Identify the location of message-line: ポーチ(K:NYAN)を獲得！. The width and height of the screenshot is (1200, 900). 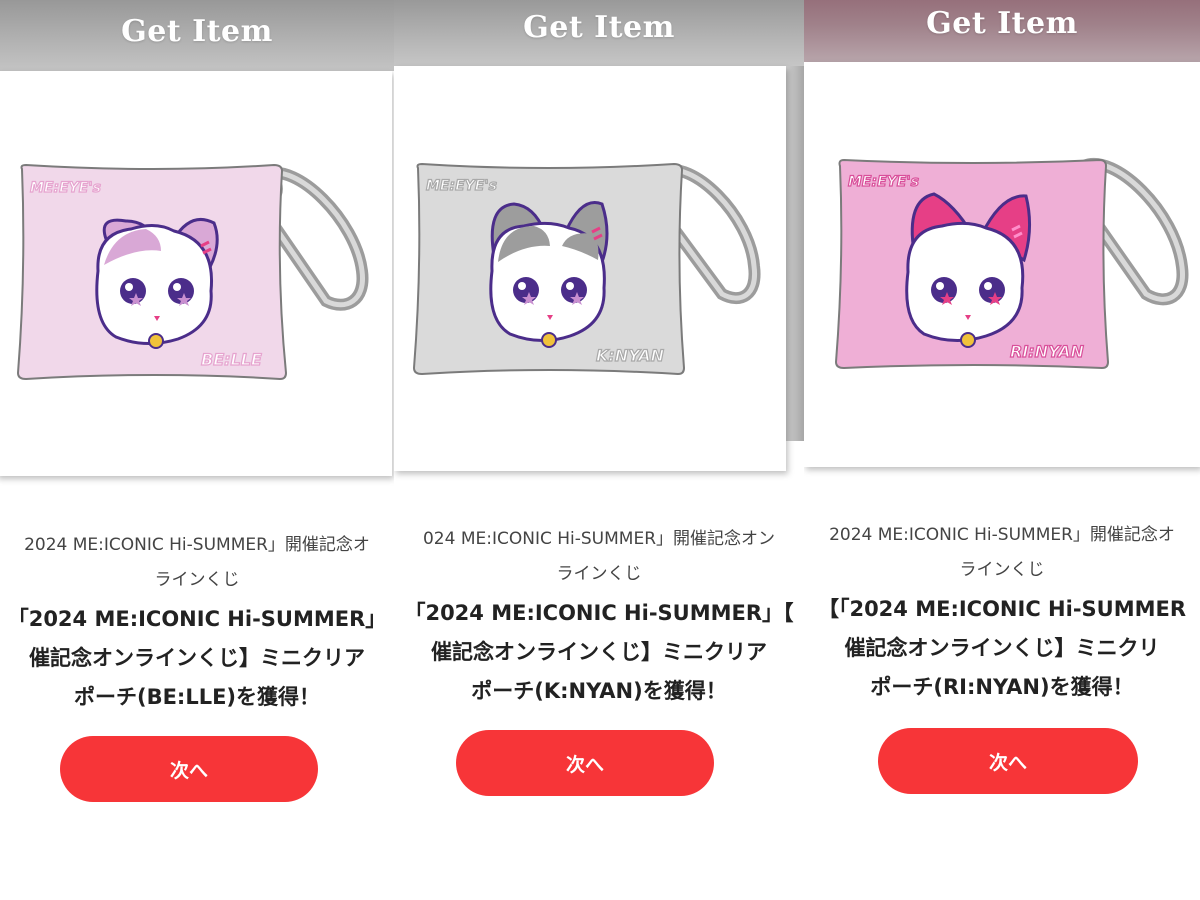
(599, 691).